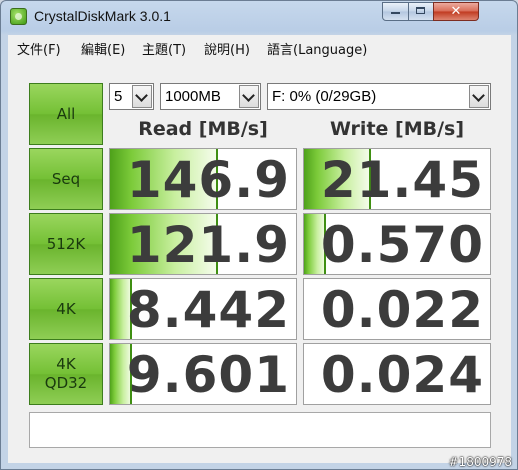  I want to click on 512k-test-button: 512K, so click(66, 244).